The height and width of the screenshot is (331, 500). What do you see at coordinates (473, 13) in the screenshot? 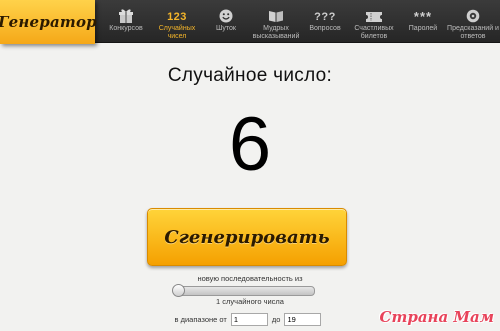
I see `crystal-ball-icon` at bounding box center [473, 13].